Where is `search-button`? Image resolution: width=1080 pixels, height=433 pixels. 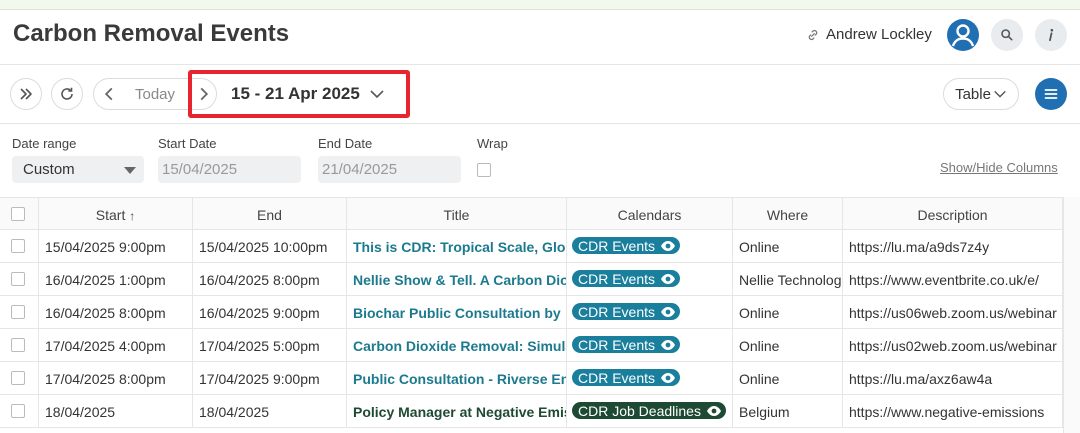 search-button is located at coordinates (1007, 35).